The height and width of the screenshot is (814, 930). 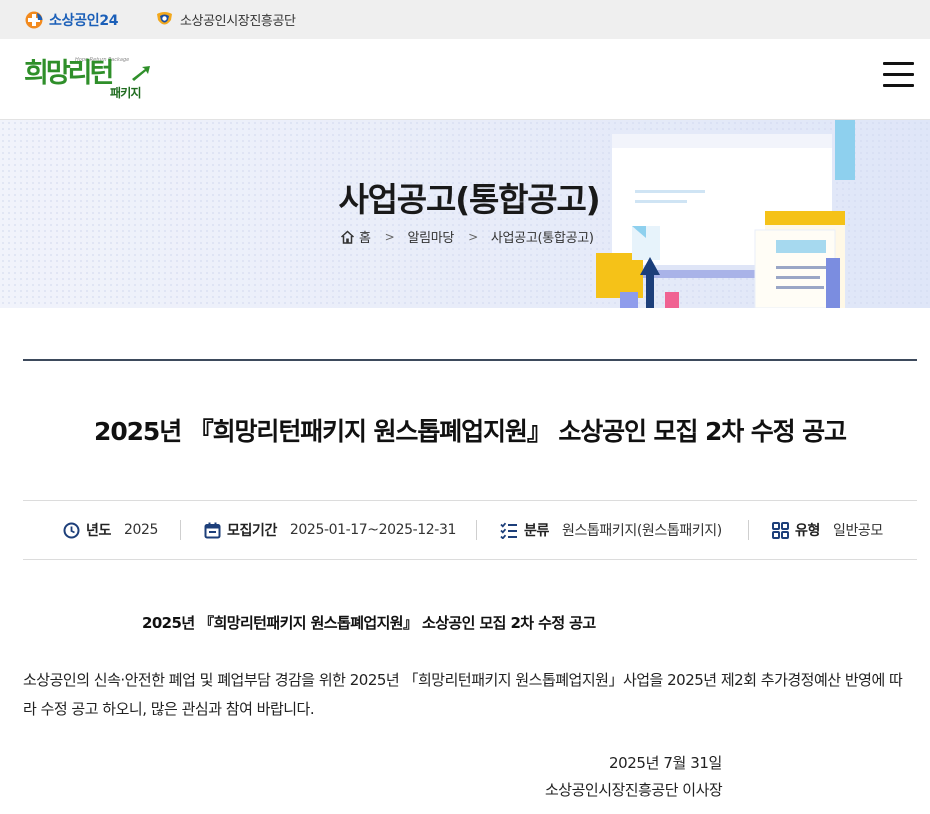 I want to click on meta-year: 년도 2025, so click(x=110, y=530).